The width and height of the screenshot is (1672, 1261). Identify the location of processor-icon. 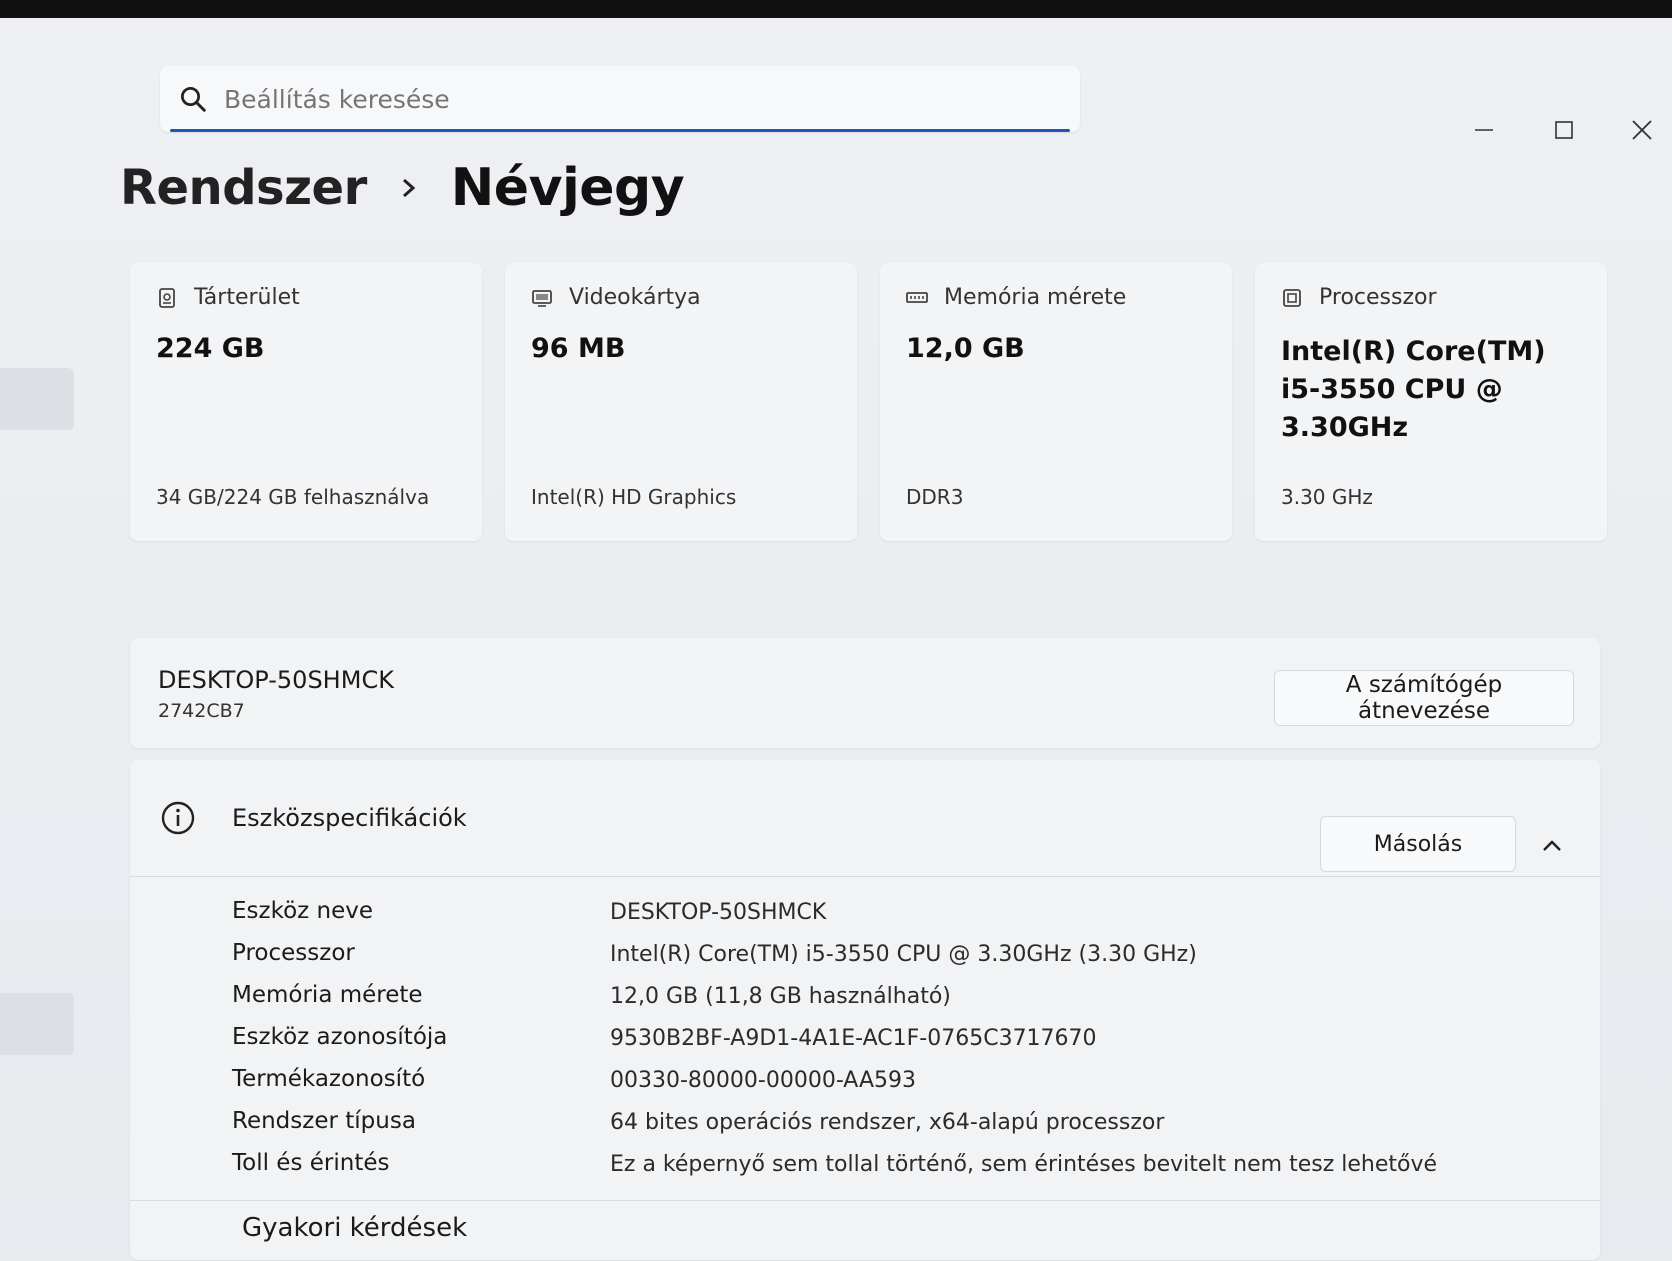
(1292, 298).